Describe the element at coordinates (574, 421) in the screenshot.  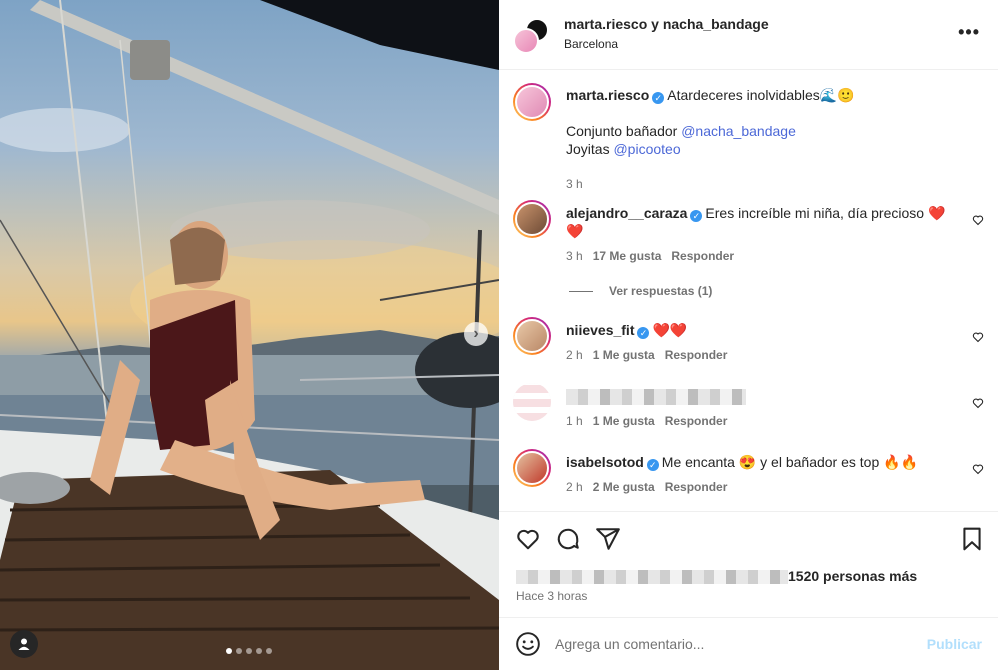
I see `comment-time: 1 h` at that location.